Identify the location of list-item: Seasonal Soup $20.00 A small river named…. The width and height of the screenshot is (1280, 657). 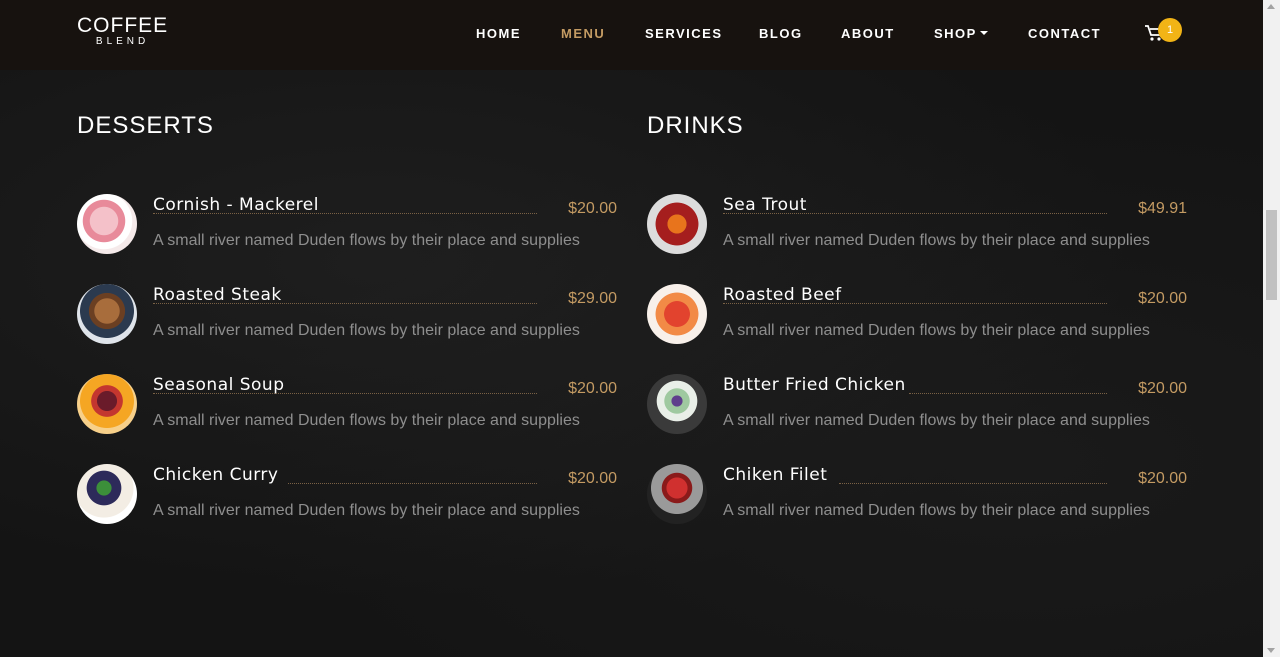
(347, 405).